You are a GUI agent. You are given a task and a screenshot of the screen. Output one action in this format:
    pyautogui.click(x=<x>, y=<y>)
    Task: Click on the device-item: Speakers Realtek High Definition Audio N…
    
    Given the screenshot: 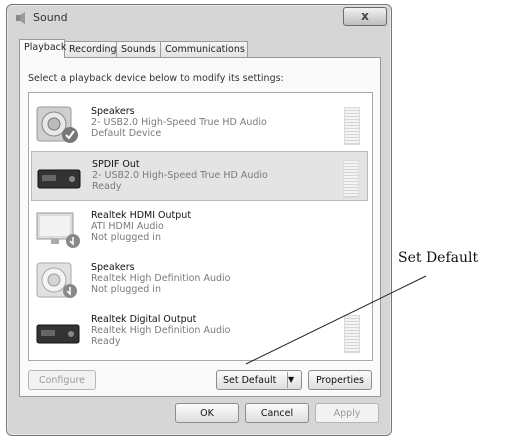 What is the action you would take?
    pyautogui.click(x=199, y=280)
    